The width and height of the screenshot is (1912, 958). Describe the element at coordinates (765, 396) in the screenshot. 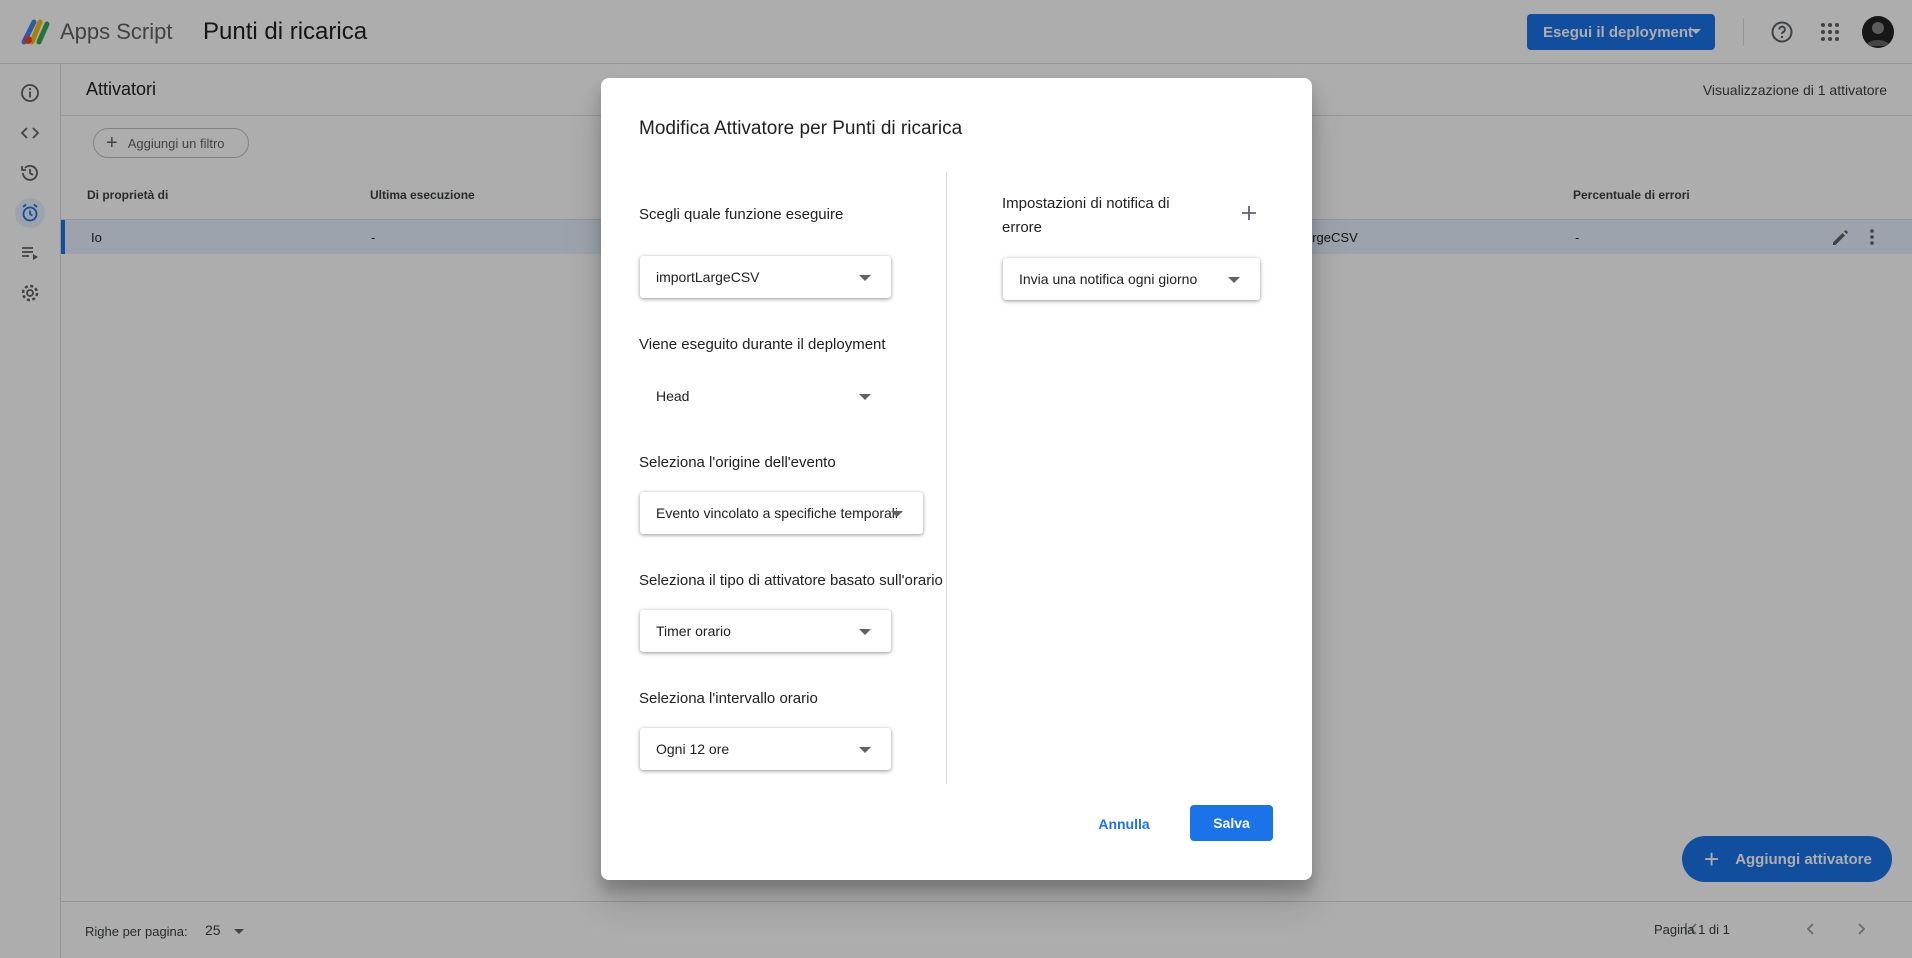

I see `deployment-select: Head` at that location.